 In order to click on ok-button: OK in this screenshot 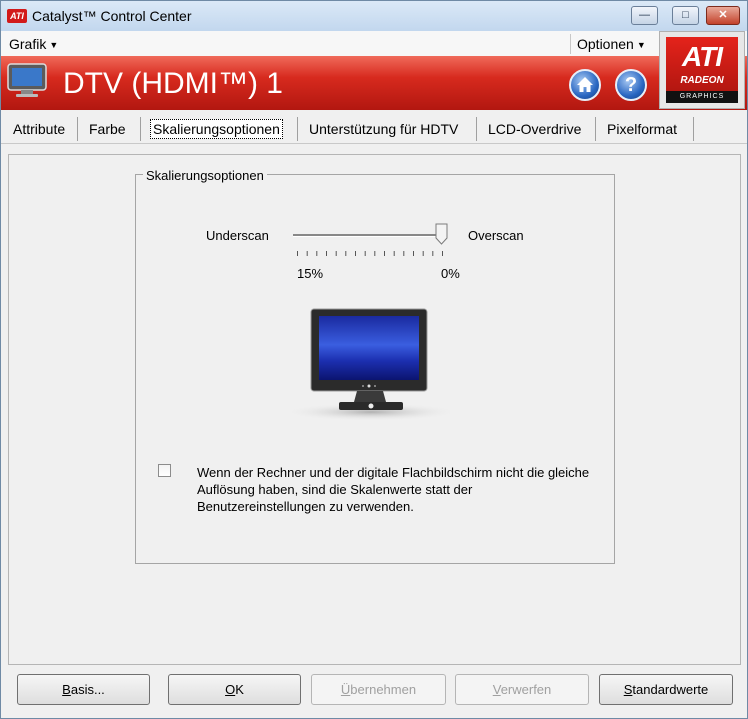, I will do `click(234, 689)`.